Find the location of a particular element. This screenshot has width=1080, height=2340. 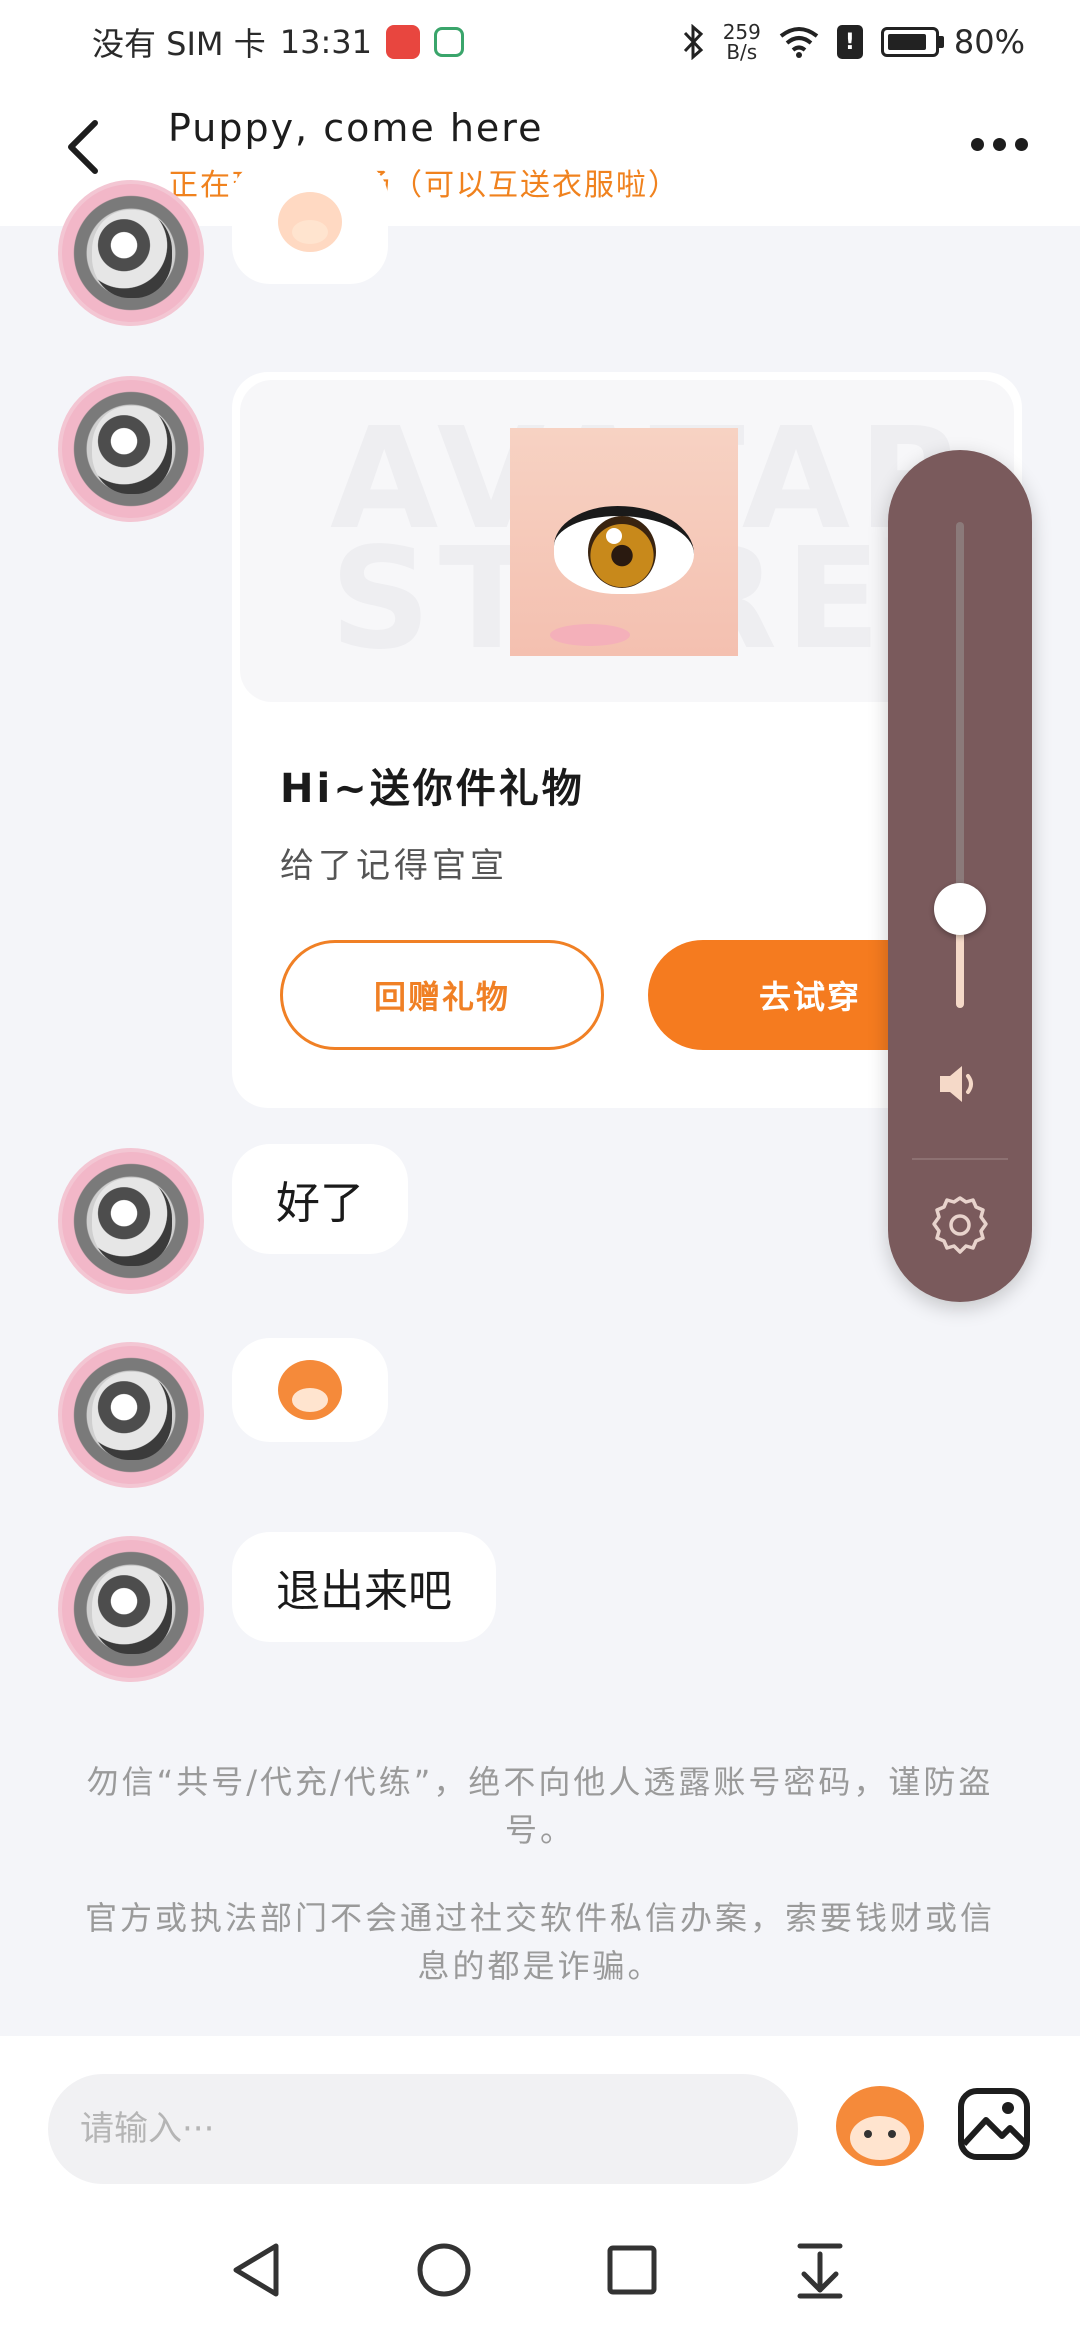

bluetooth-icon is located at coordinates (693, 42).